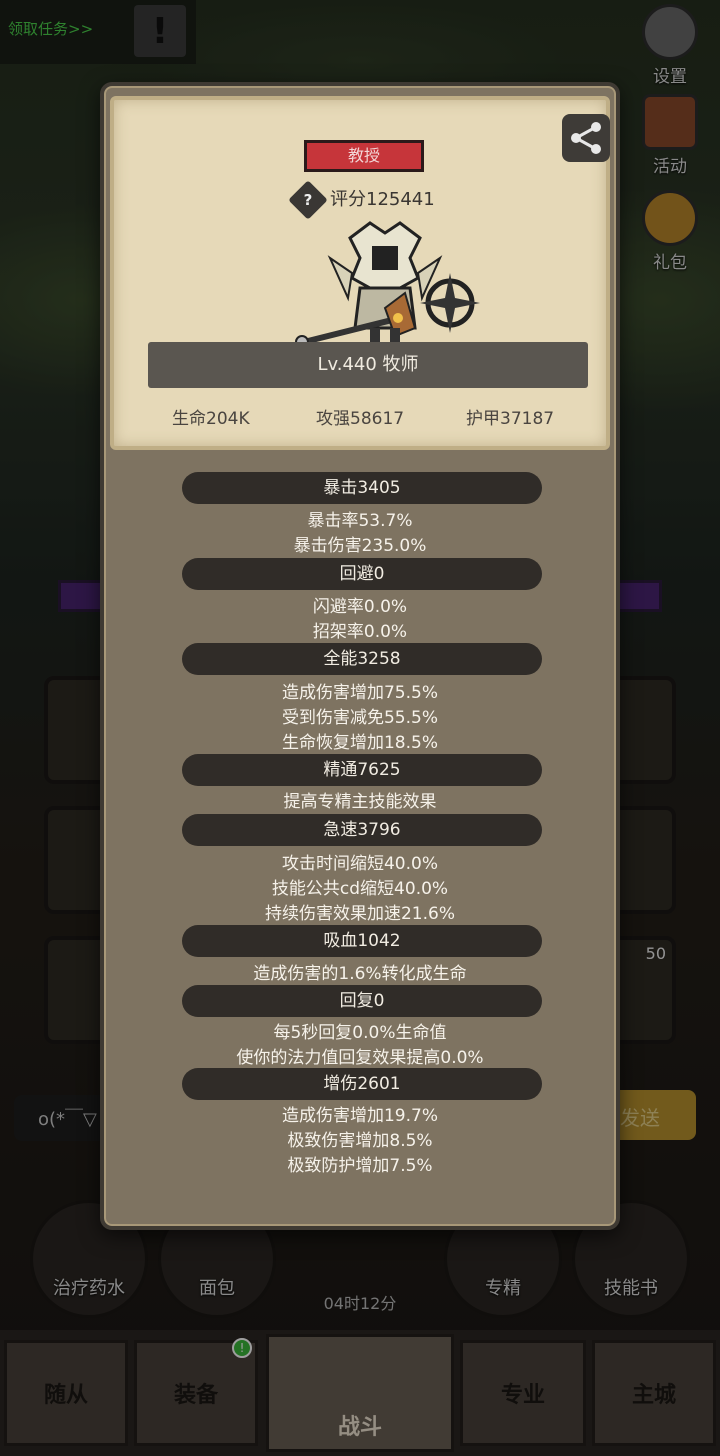 Image resolution: width=720 pixels, height=1456 pixels. What do you see at coordinates (362, 941) in the screenshot?
I see `section-header: 吸血1042` at bounding box center [362, 941].